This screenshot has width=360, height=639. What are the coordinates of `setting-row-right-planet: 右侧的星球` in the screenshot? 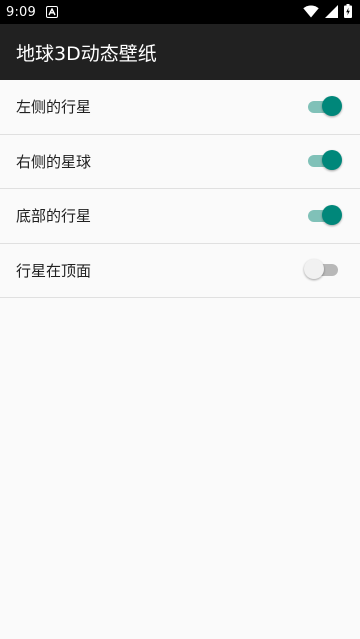 It's located at (180, 161).